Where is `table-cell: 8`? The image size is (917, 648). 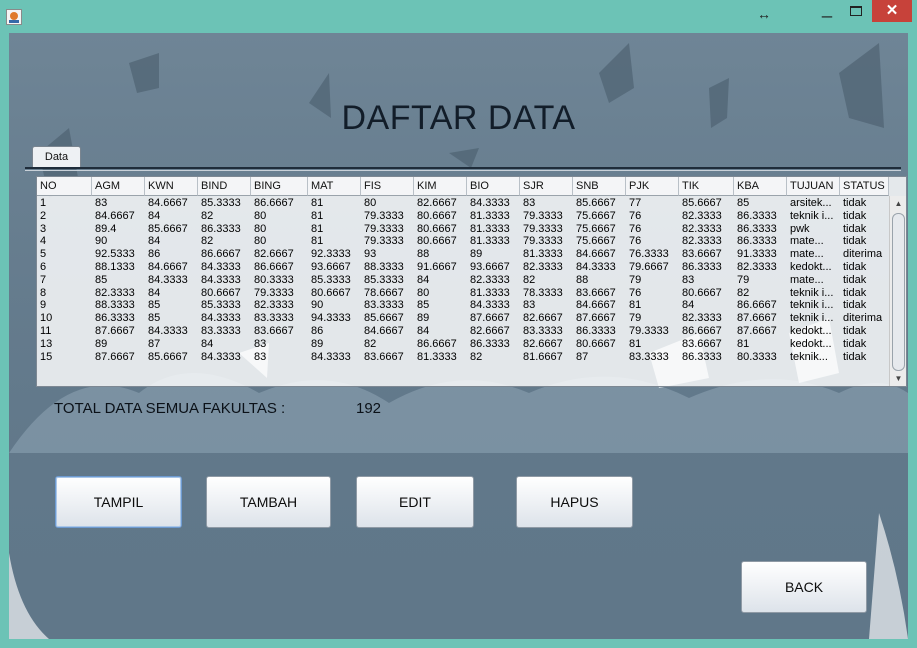
table-cell: 8 is located at coordinates (64, 293).